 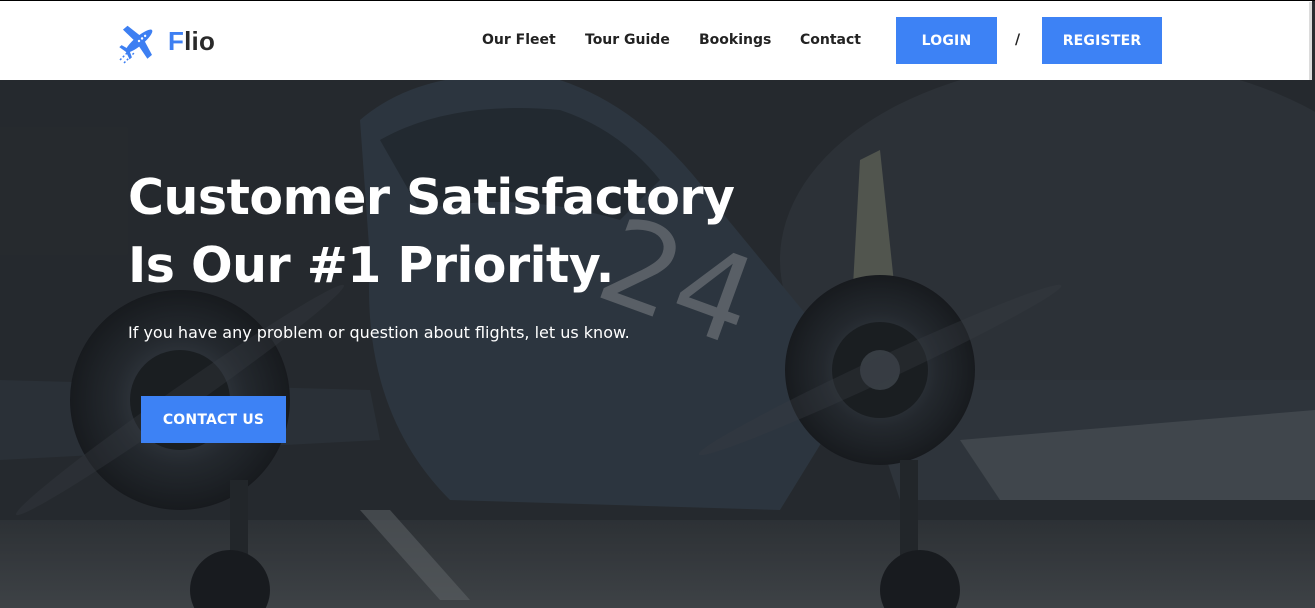 What do you see at coordinates (627, 40) in the screenshot?
I see `nav-tour-guide: Tour Guide` at bounding box center [627, 40].